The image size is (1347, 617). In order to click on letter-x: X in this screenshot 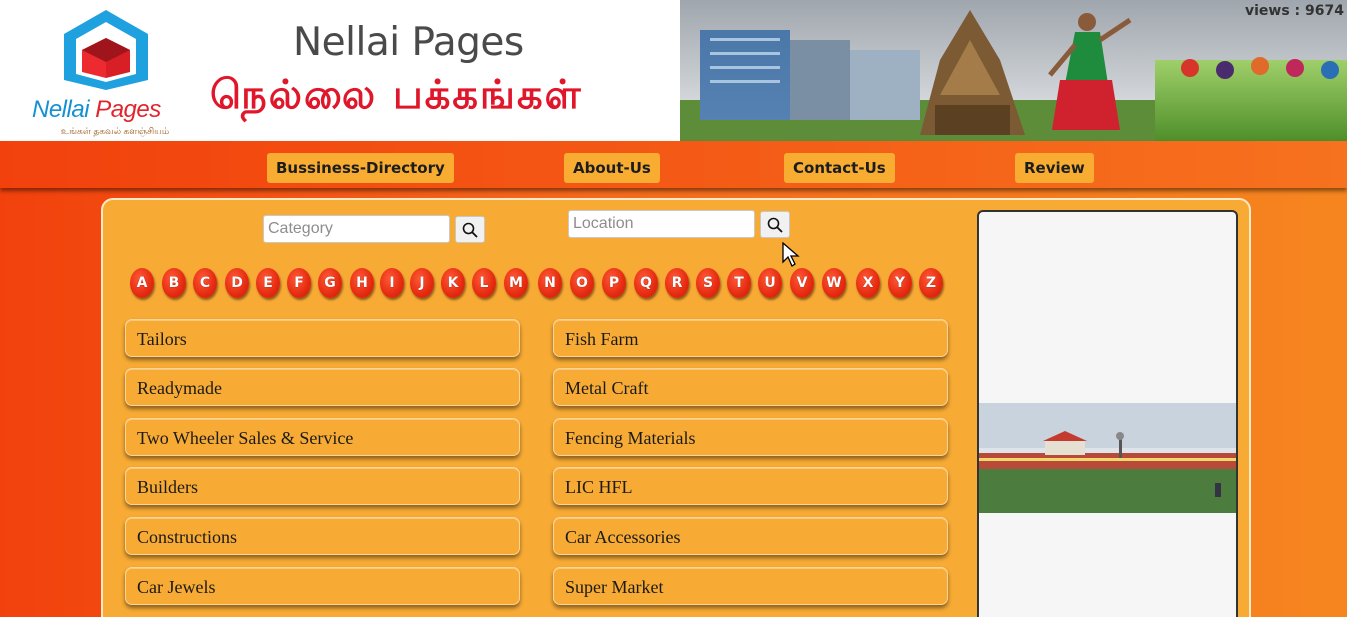, I will do `click(868, 283)`.